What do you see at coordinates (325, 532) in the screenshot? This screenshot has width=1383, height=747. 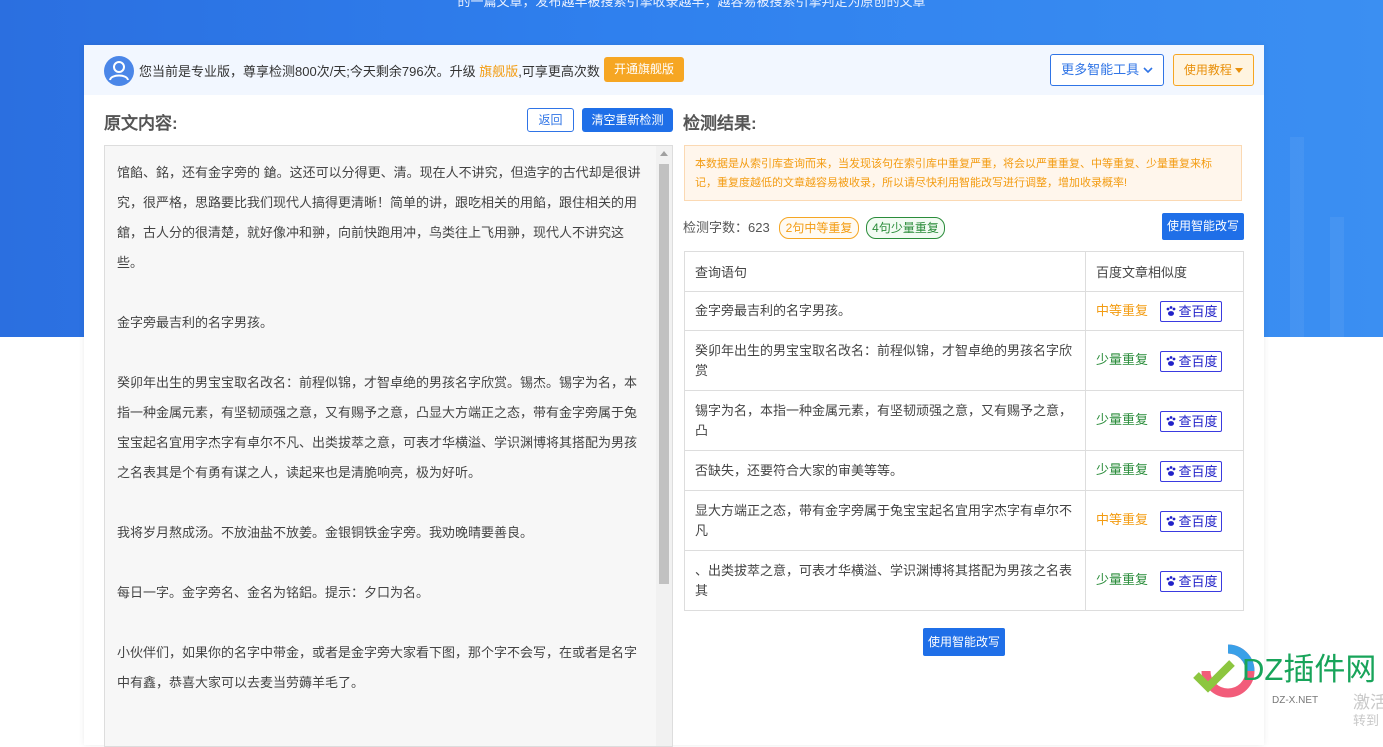 I see `paragraph: 我将岁月熬成汤。不放油盐不放姜。金银铜铁金字旁。我劝晚晴要善良。` at bounding box center [325, 532].